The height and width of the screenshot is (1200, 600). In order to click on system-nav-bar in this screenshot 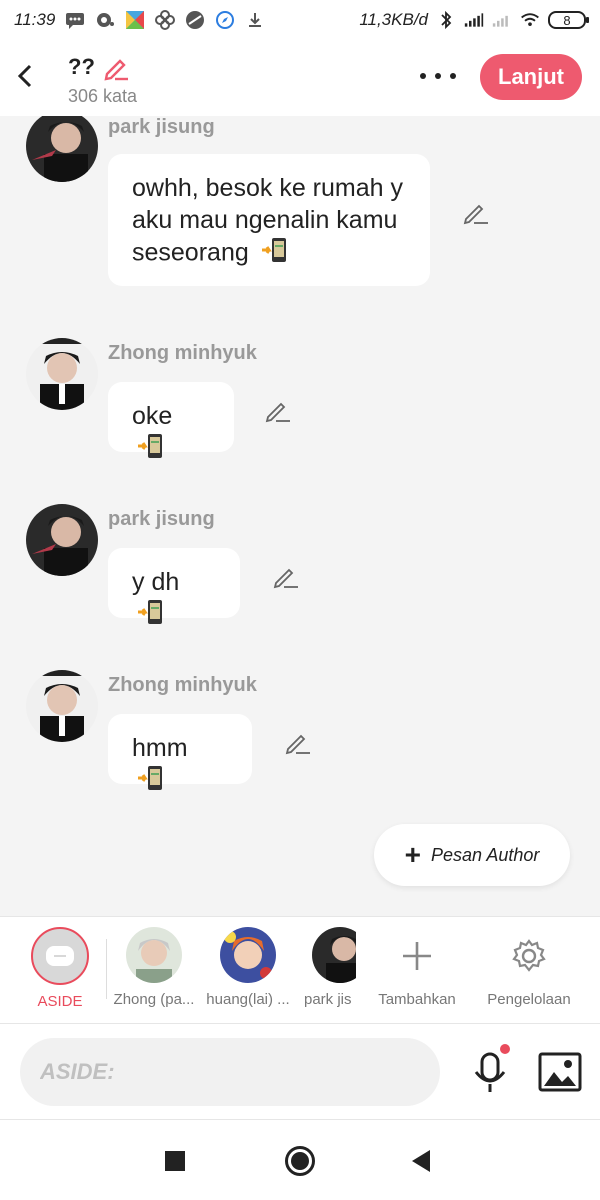, I will do `click(300, 1160)`.